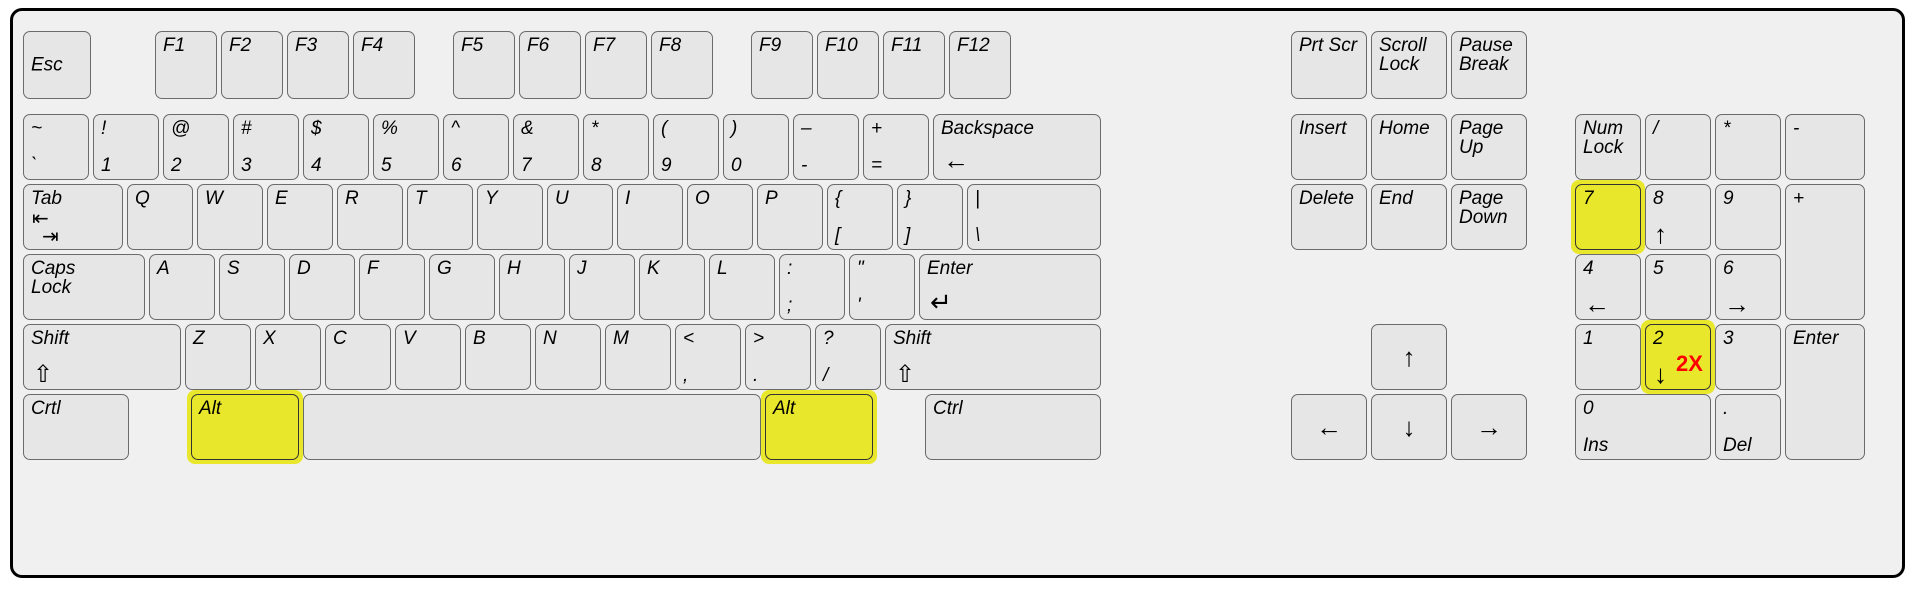  What do you see at coordinates (1748, 217) in the screenshot?
I see `key-numpad-9: 9` at bounding box center [1748, 217].